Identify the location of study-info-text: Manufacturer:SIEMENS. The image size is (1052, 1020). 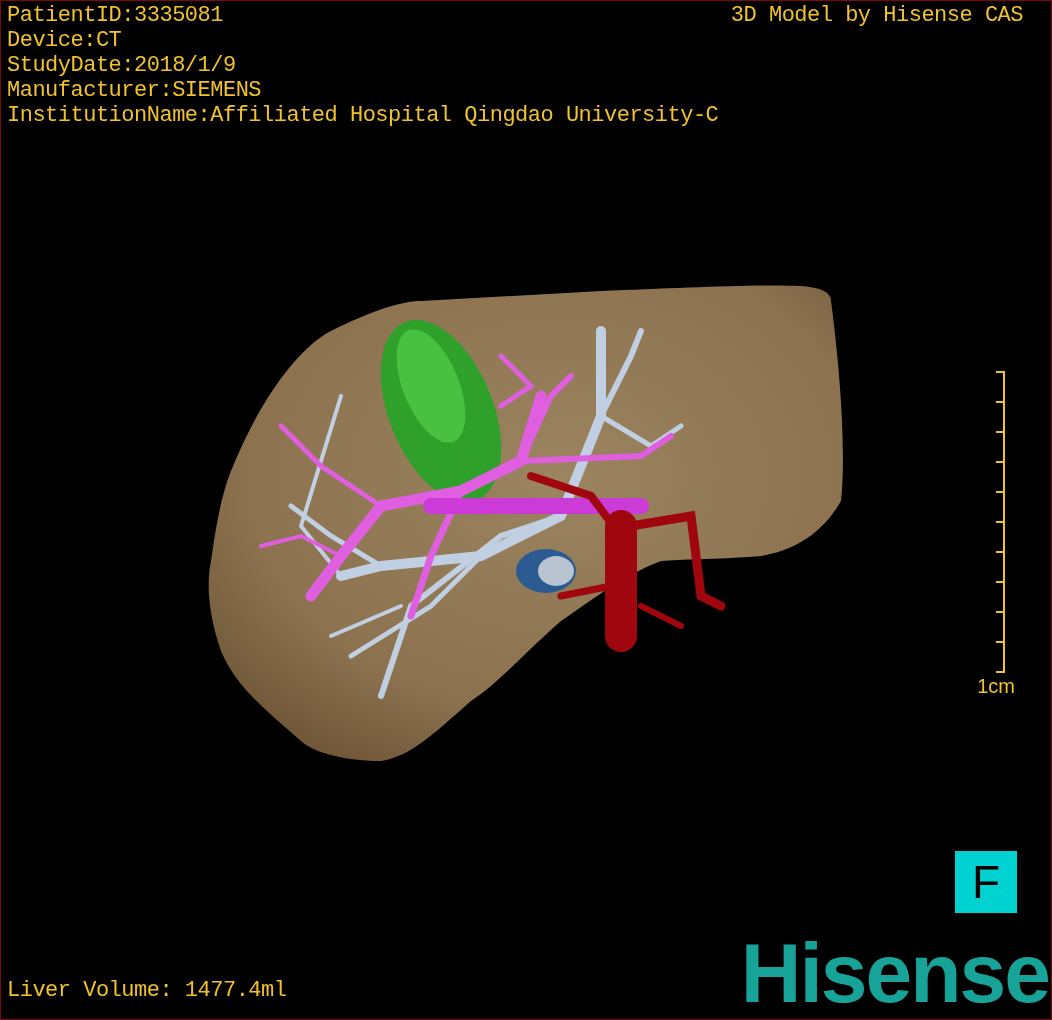
(135, 90).